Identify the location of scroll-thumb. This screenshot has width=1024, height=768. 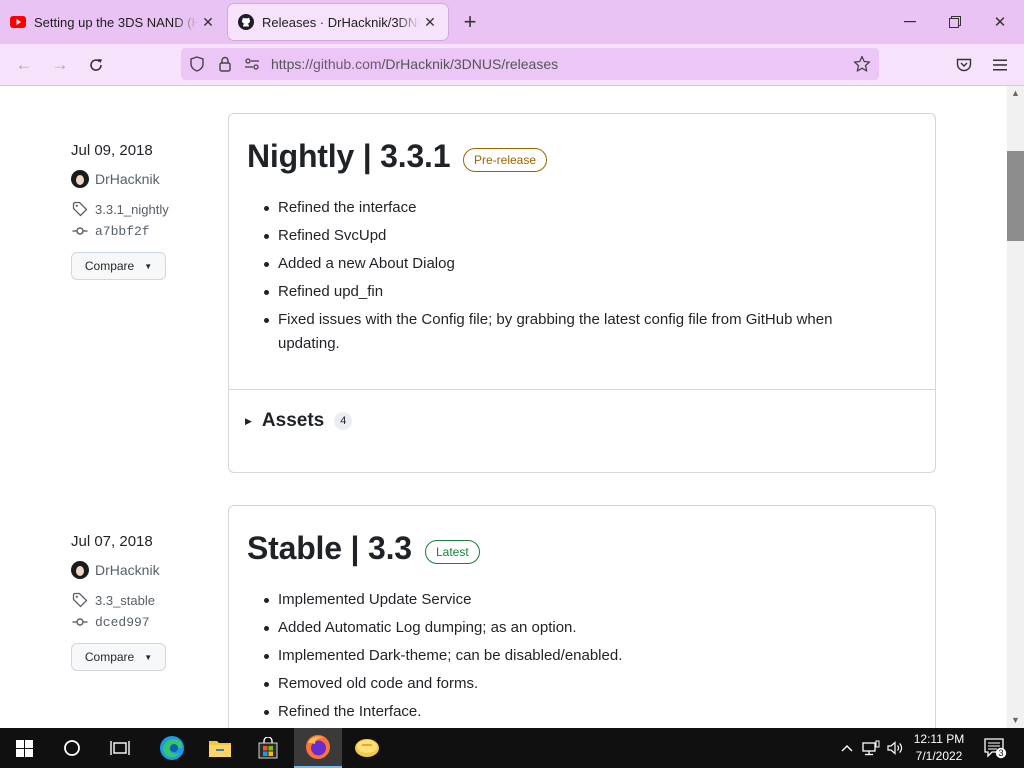
(1015, 196).